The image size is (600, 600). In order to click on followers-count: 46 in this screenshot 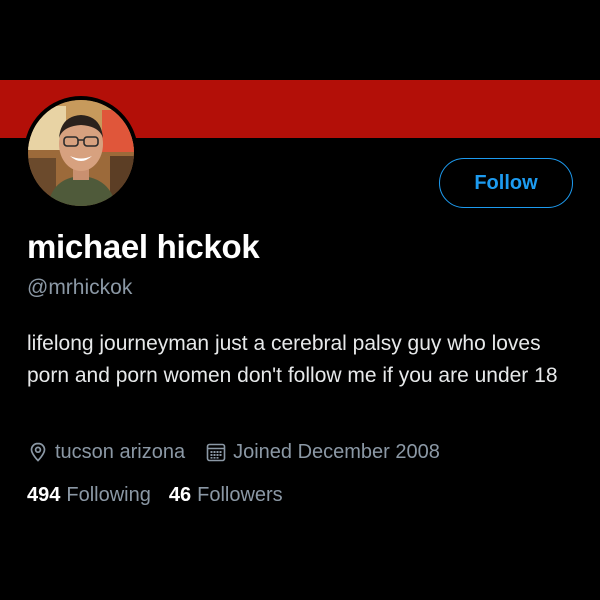, I will do `click(180, 495)`.